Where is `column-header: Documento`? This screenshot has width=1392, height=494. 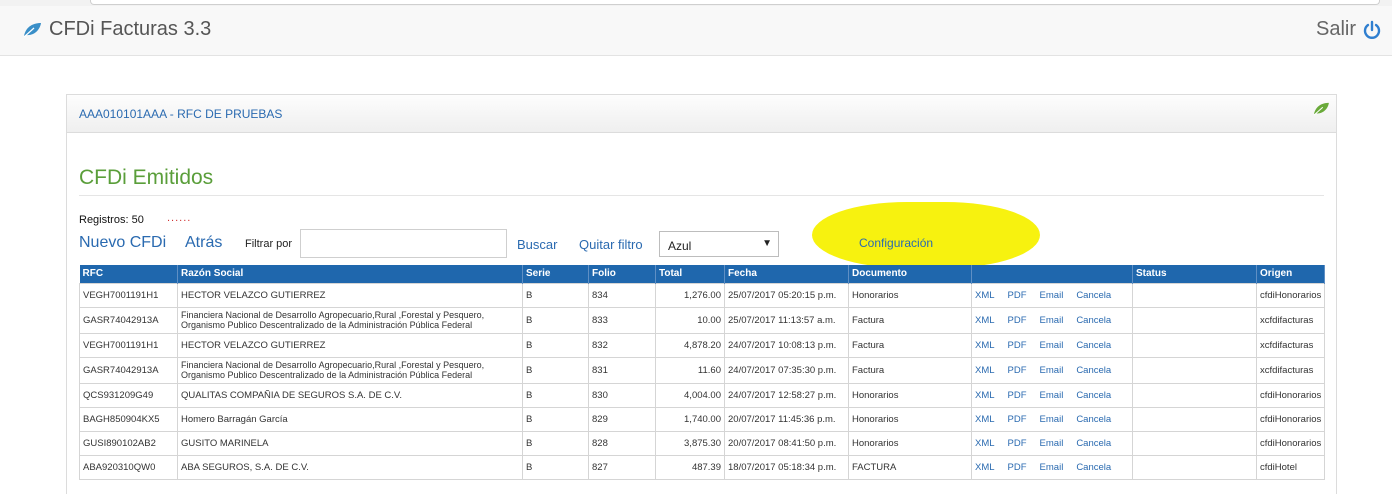
column-header: Documento is located at coordinates (910, 274).